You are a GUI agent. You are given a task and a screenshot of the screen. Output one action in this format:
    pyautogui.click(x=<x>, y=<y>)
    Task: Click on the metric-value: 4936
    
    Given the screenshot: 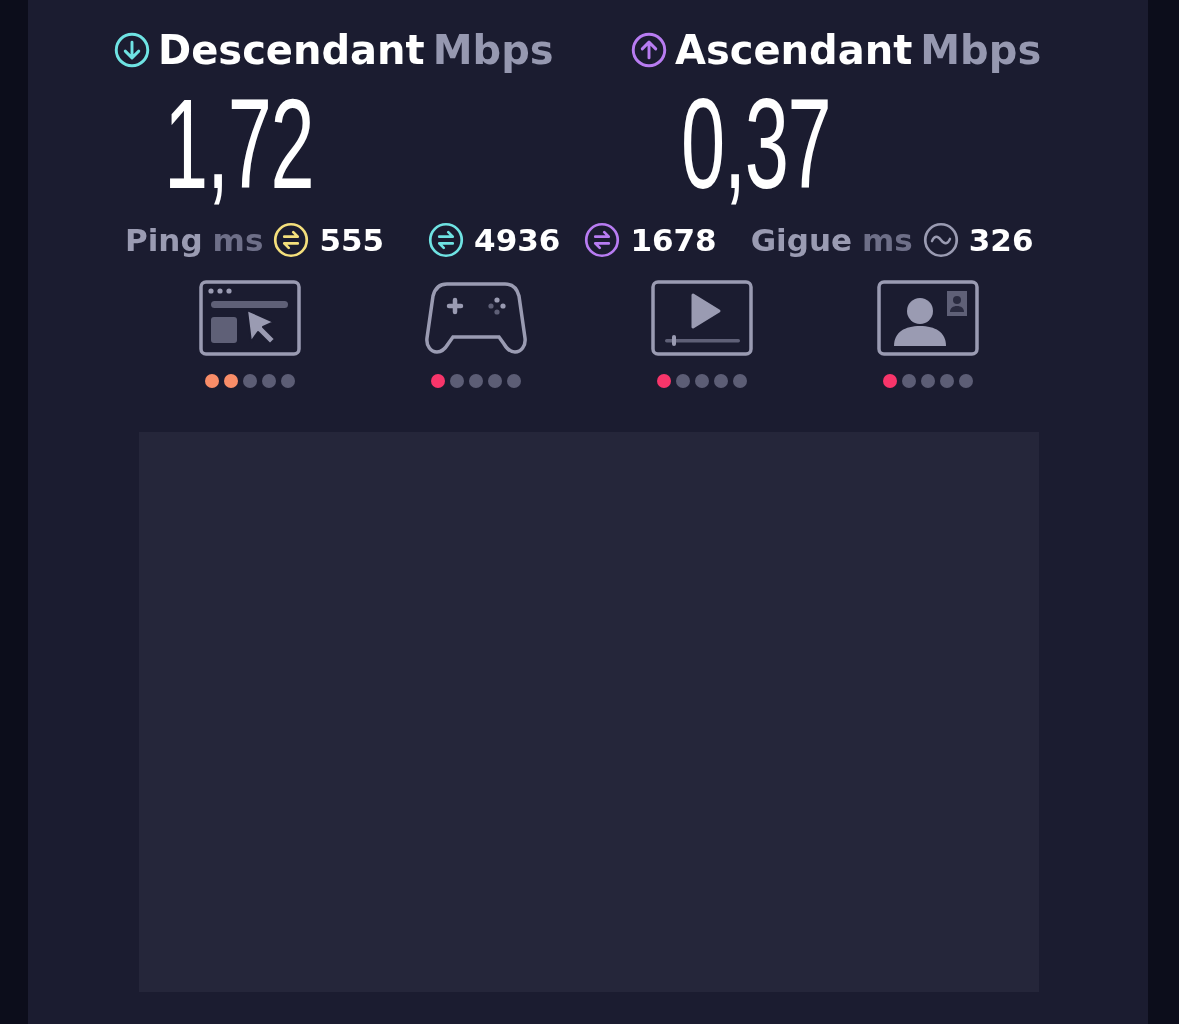 What is the action you would take?
    pyautogui.click(x=517, y=240)
    